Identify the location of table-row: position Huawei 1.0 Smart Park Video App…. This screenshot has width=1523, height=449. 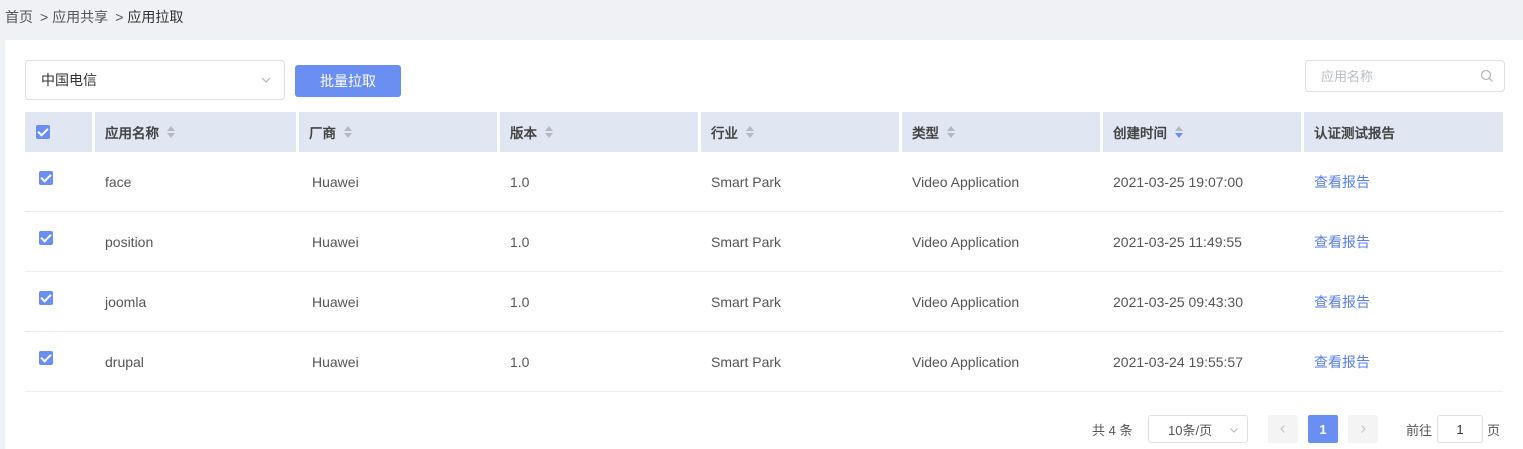
(764, 242).